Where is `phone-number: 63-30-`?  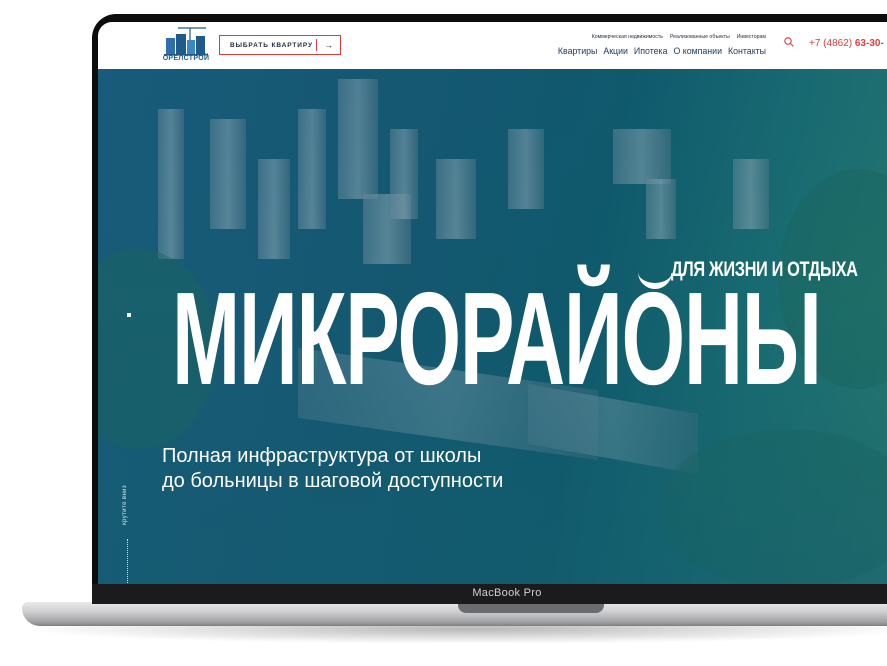
phone-number: 63-30- is located at coordinates (869, 43).